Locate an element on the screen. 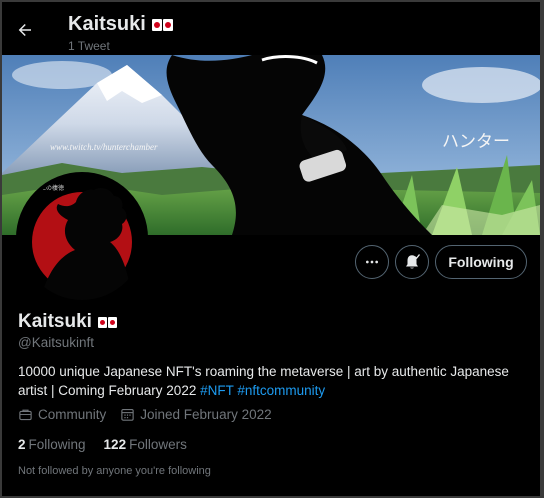 Image resolution: width=544 pixels, height=498 pixels. joined-item: Joined February 2022 is located at coordinates (196, 414).